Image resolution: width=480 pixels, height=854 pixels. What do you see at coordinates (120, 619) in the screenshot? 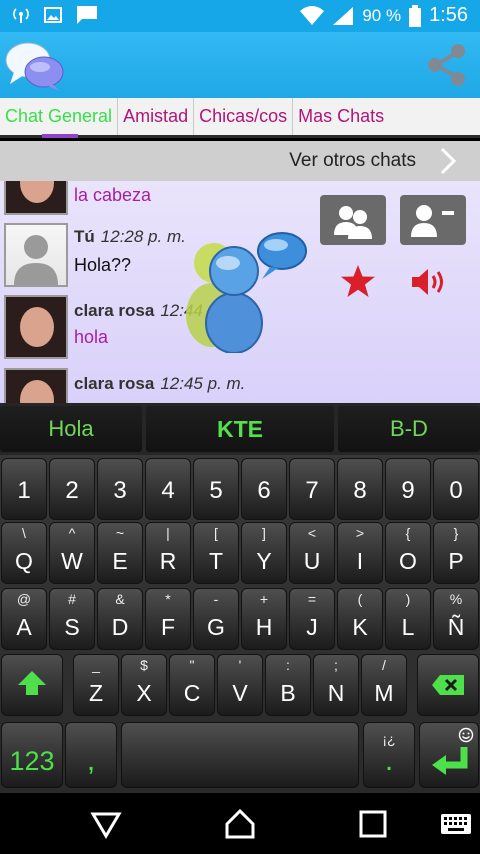
I see `key-d: & D` at bounding box center [120, 619].